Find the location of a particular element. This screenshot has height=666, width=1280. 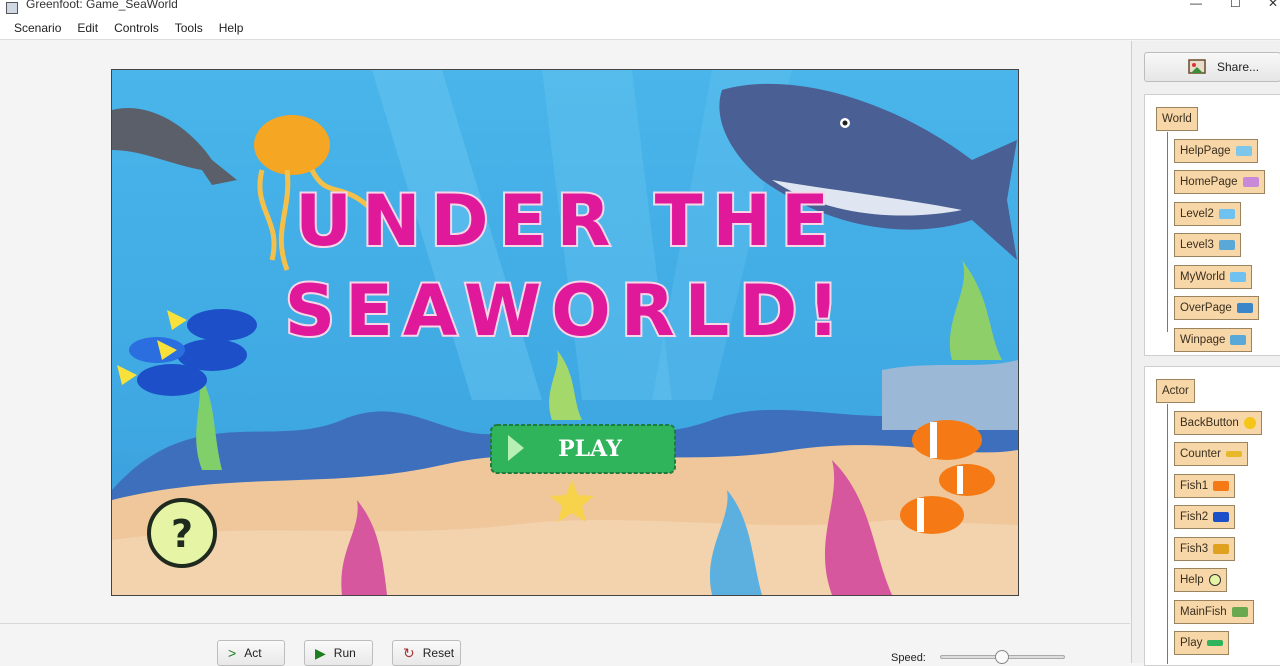

help-icon is located at coordinates (1214, 580).